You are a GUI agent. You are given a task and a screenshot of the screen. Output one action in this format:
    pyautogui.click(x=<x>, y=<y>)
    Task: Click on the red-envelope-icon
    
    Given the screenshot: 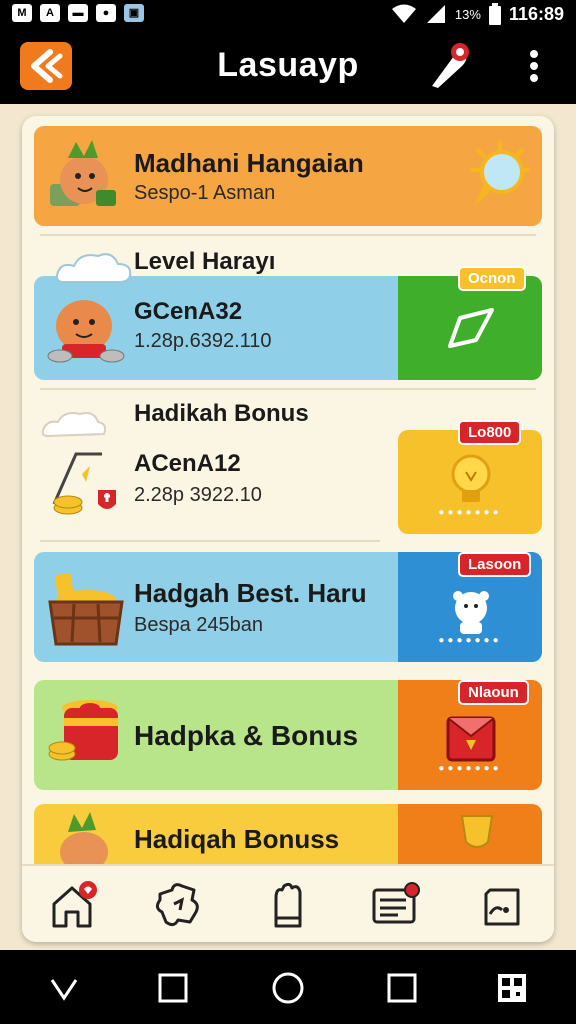 What is the action you would take?
    pyautogui.click(x=471, y=739)
    